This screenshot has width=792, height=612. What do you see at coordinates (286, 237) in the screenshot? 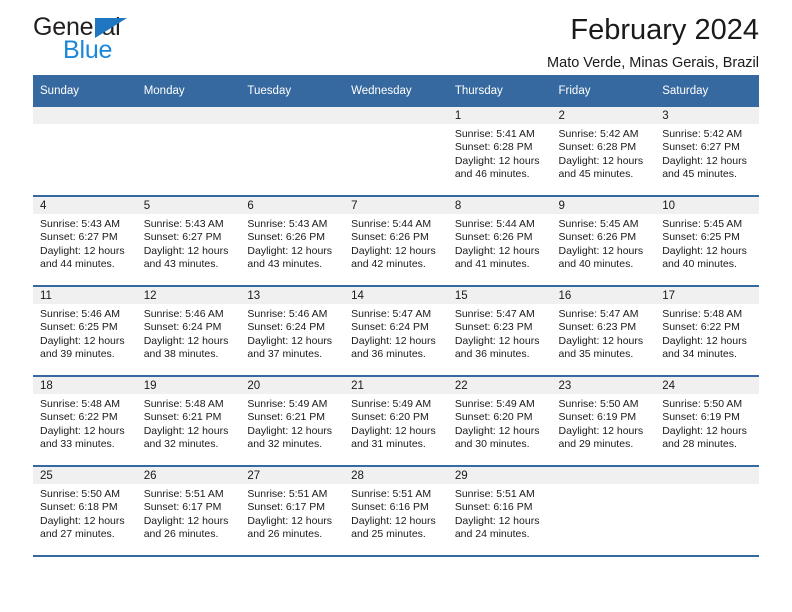
I see `sunset-text: Sunset: 6:26 PM` at bounding box center [286, 237].